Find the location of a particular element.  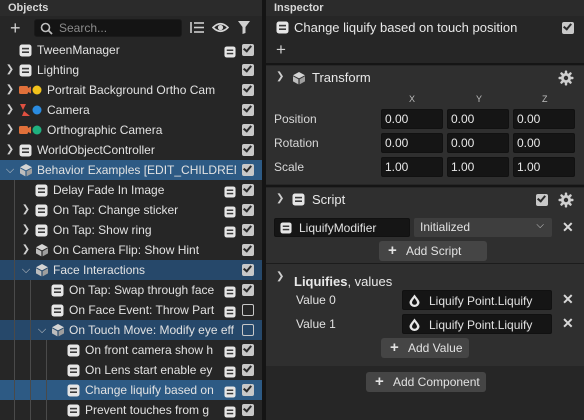

scale-z-field: 1.00 is located at coordinates (544, 167).